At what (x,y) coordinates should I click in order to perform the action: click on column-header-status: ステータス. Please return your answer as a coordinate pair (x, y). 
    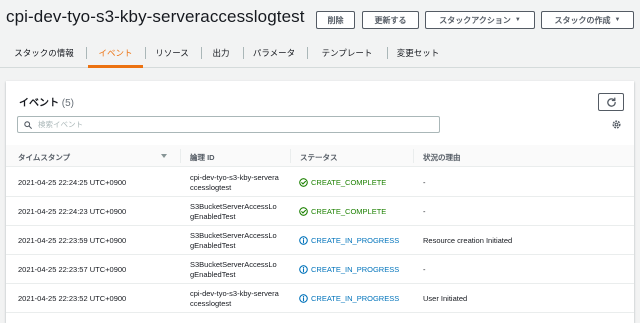
    Looking at the image, I should click on (319, 157).